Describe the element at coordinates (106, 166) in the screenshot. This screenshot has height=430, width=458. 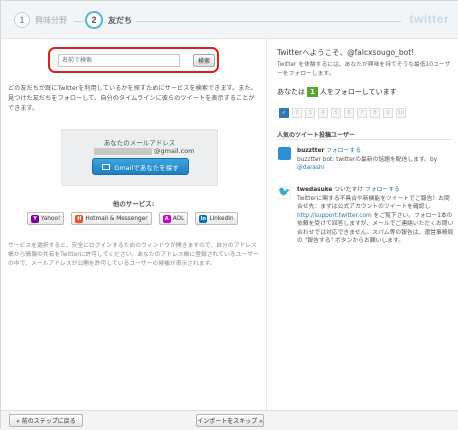
I see `envelope-icon` at that location.